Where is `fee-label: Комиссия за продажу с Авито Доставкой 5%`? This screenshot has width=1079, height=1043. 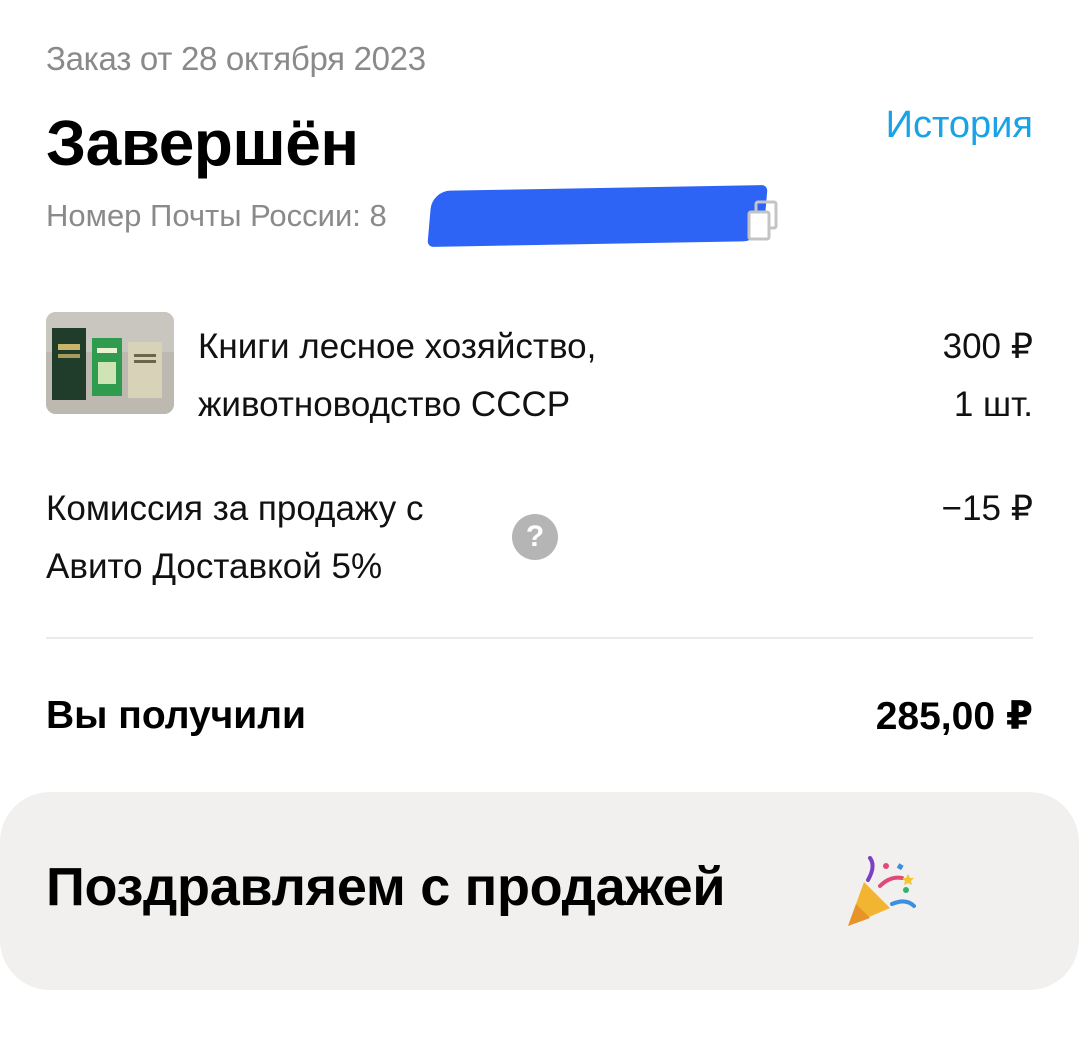 fee-label: Комиссия за продажу с Авито Доставкой 5% is located at coordinates (235, 537).